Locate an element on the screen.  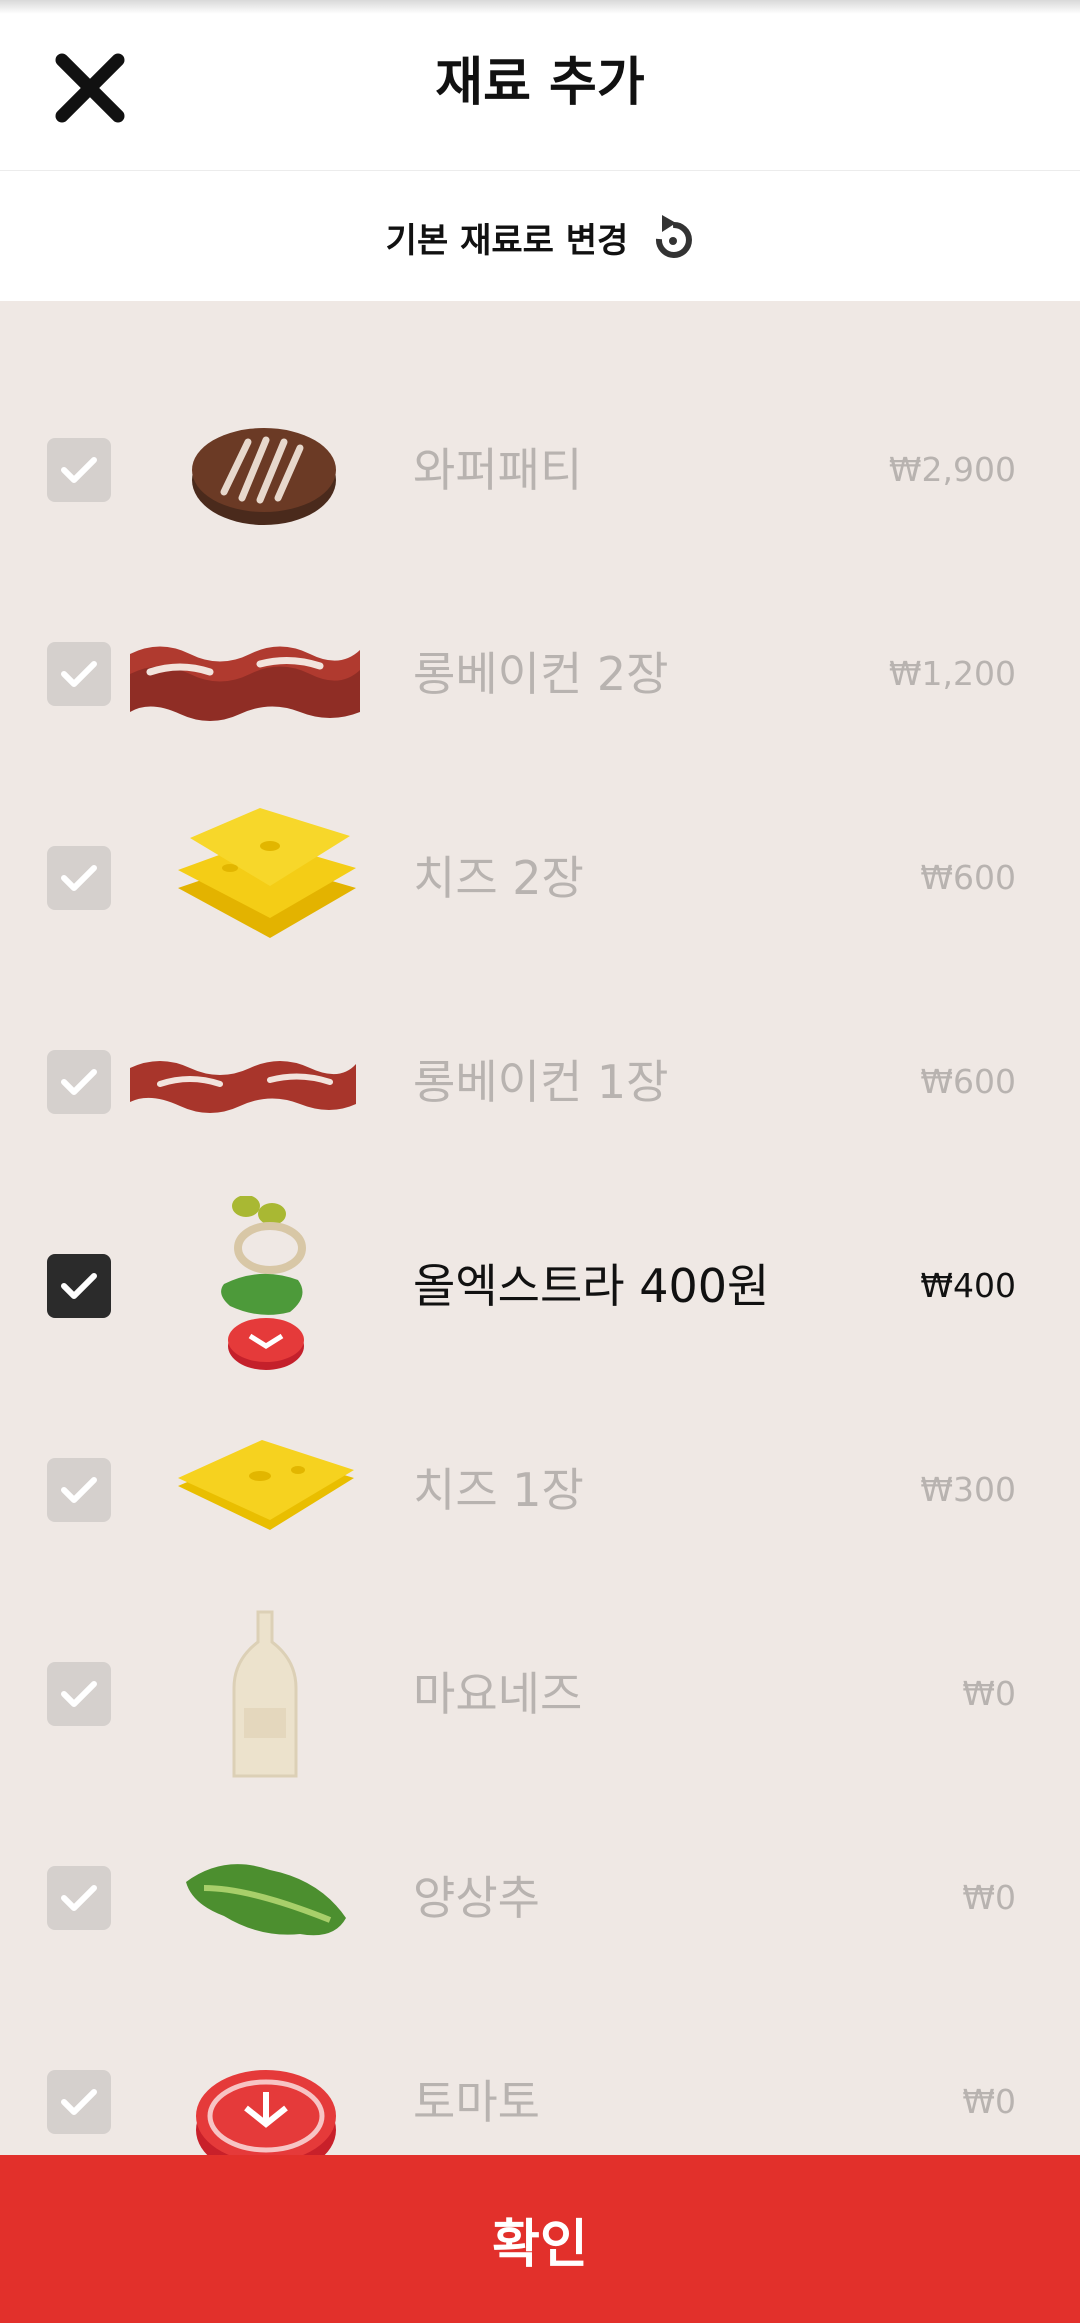
tomato-icon is located at coordinates (266, 2112).